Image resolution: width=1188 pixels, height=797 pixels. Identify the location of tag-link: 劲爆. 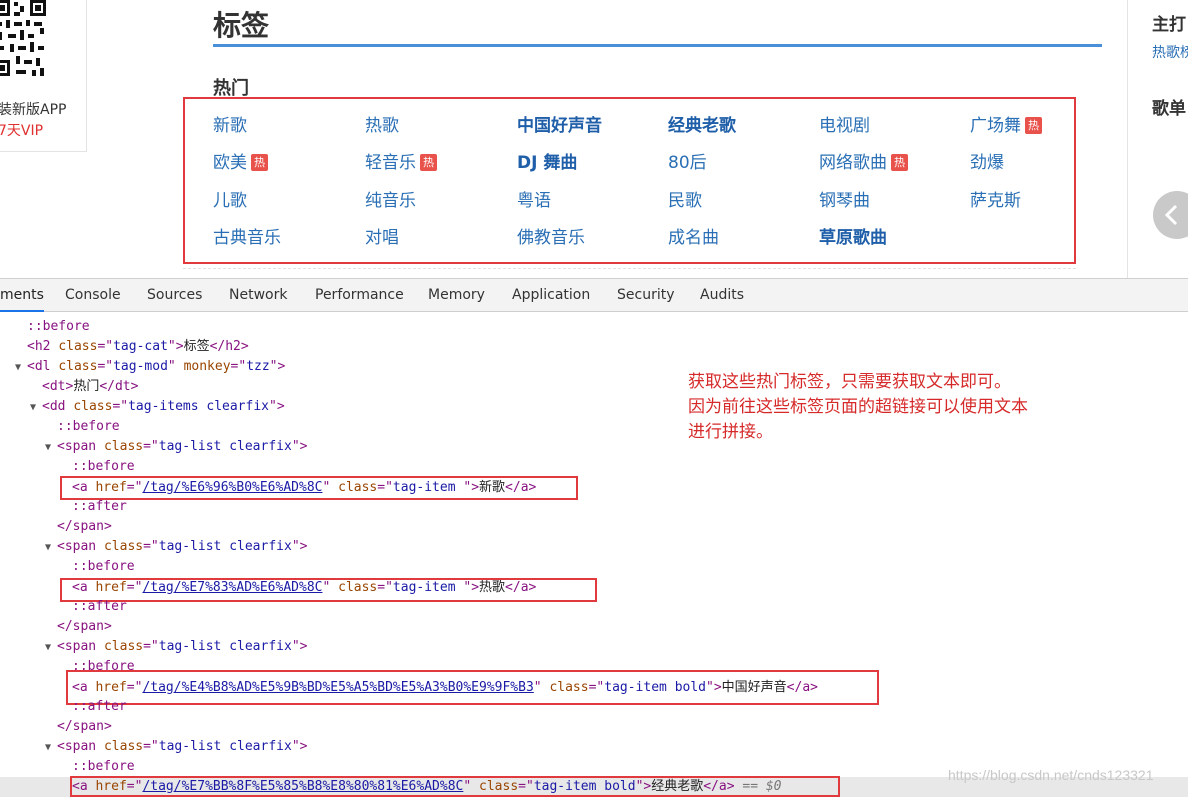
(987, 163).